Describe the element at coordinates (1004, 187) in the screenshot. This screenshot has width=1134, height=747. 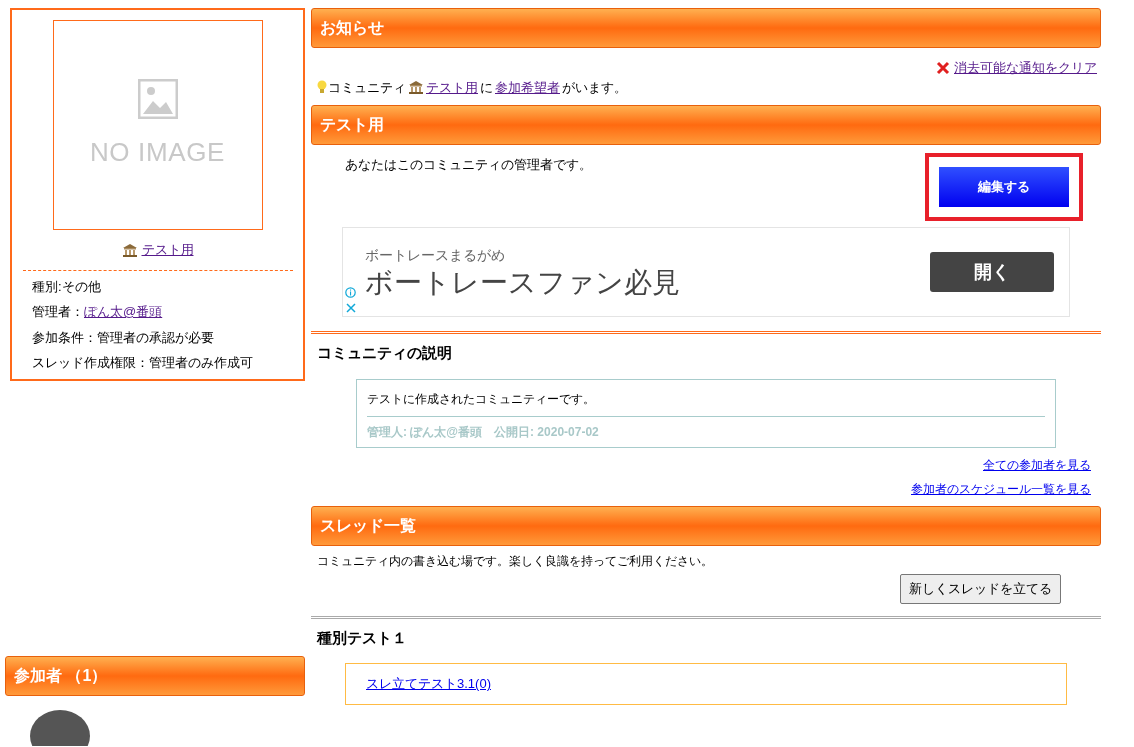
I see `edit-button: 編集する` at that location.